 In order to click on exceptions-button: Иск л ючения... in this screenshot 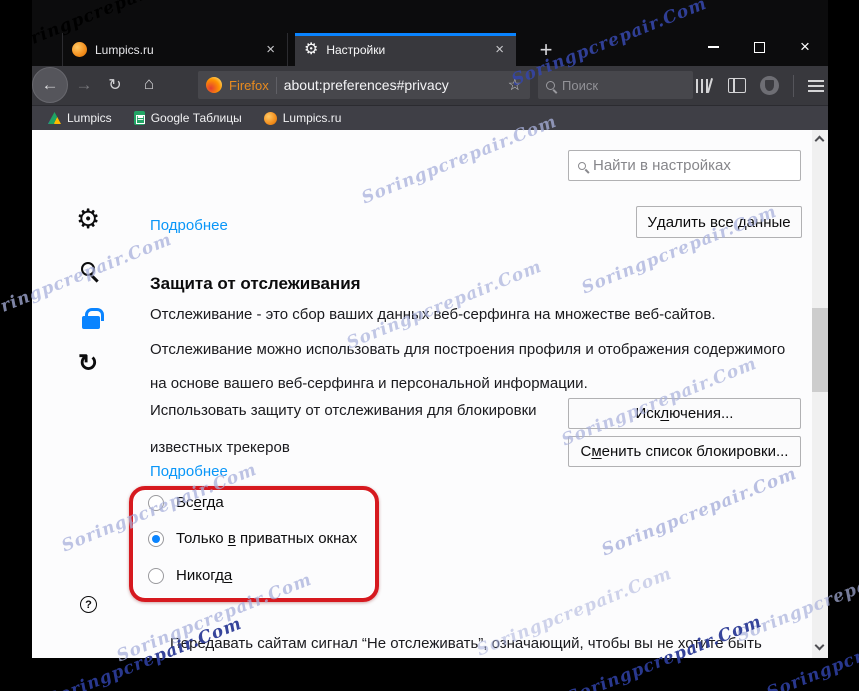, I will do `click(684, 413)`.